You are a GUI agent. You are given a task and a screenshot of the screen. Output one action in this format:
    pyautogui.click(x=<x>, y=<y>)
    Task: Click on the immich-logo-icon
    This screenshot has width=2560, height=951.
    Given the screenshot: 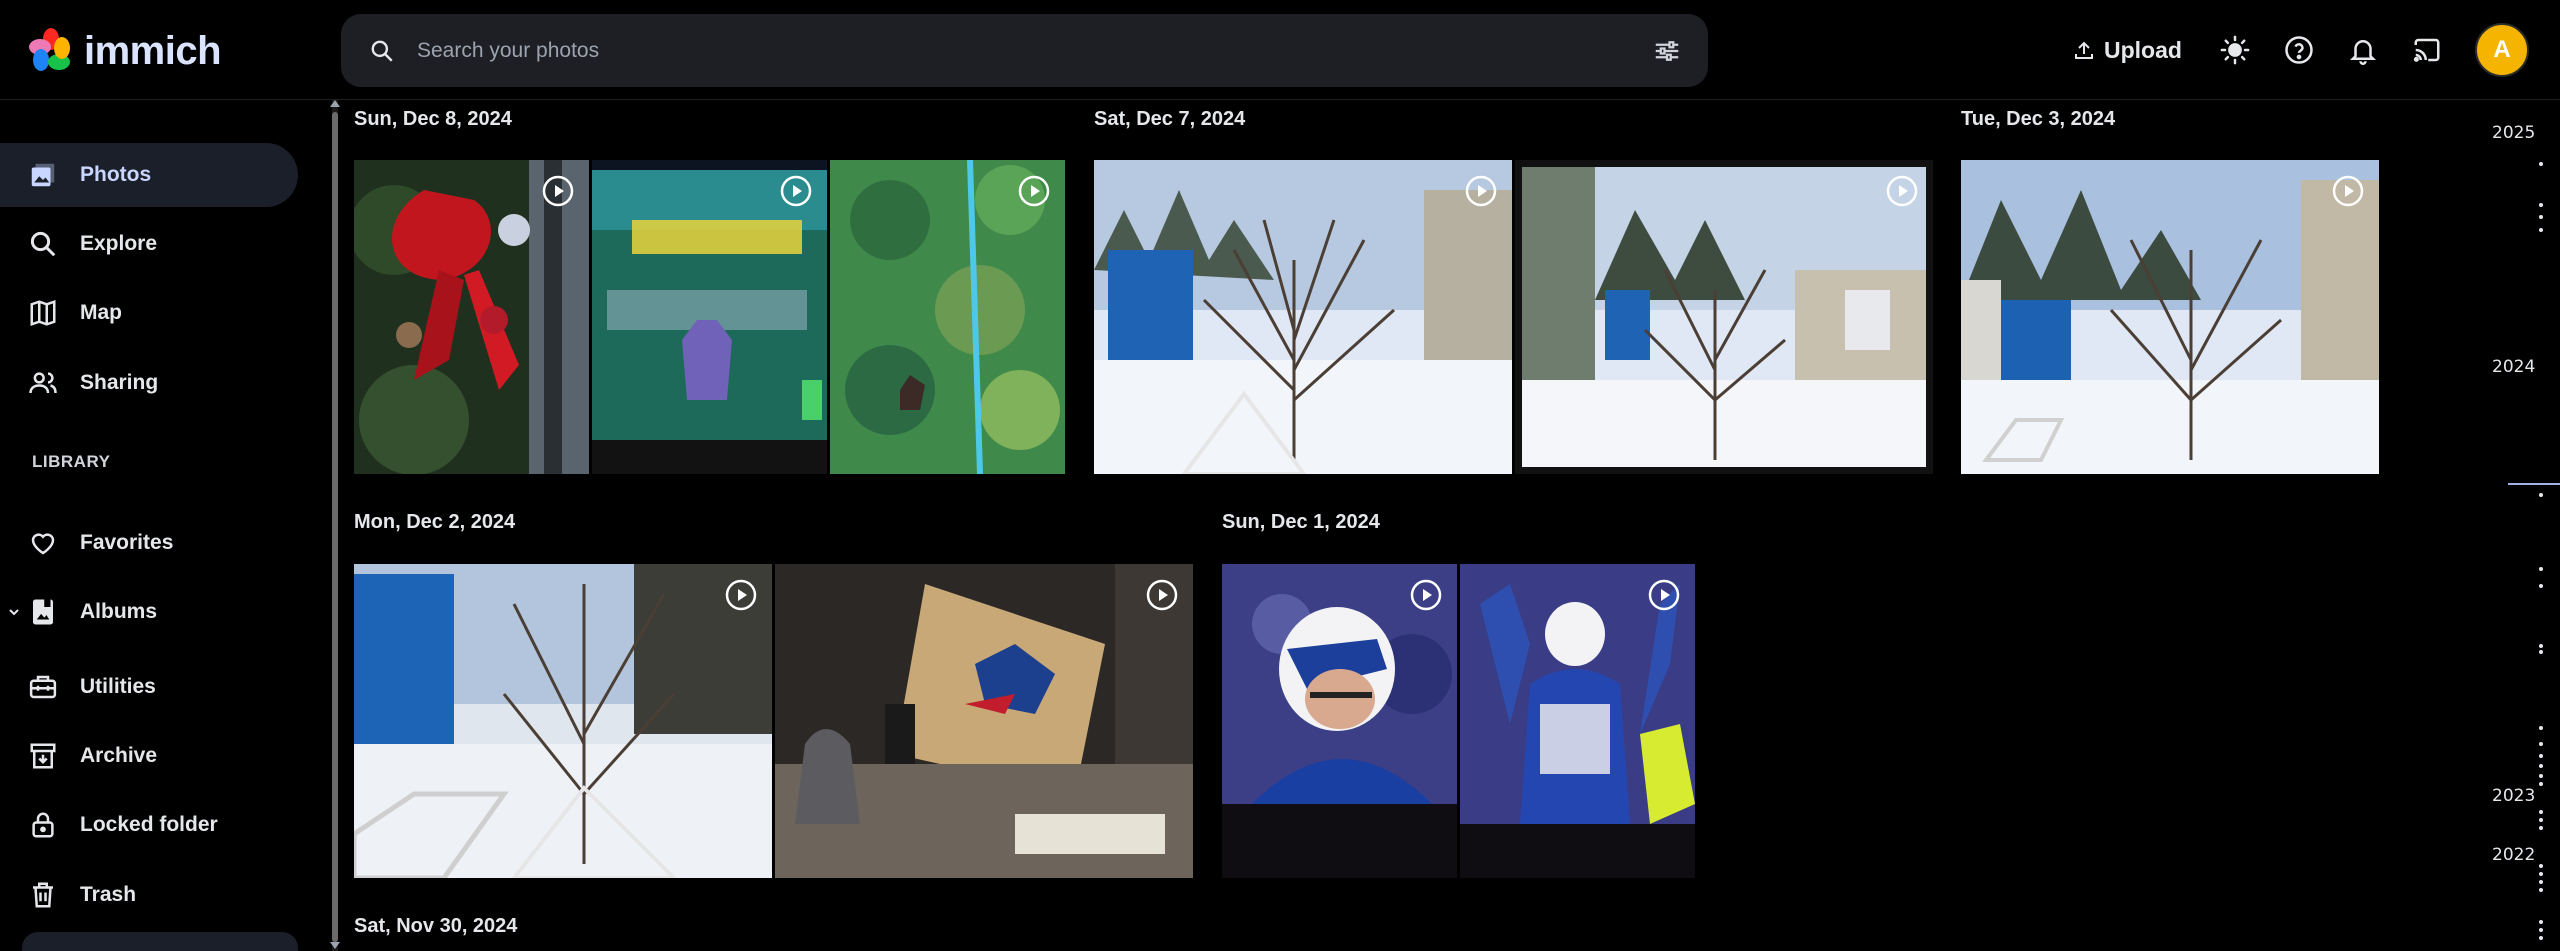 What is the action you would take?
    pyautogui.click(x=49, y=49)
    